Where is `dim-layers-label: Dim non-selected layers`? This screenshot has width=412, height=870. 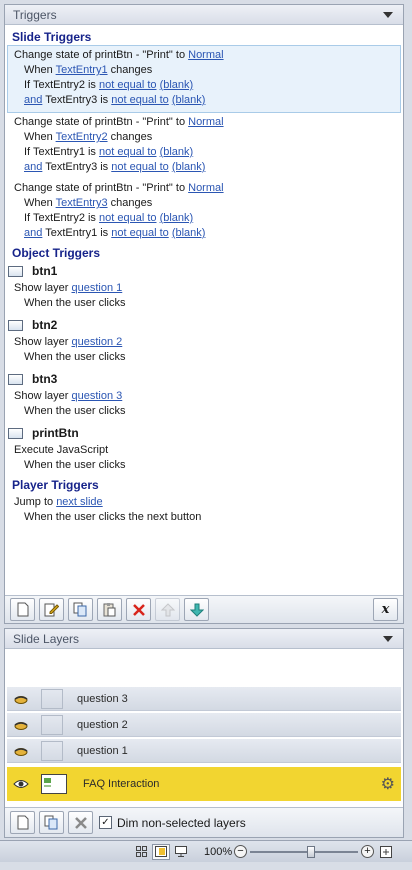 dim-layers-label: Dim non-selected layers is located at coordinates (181, 822).